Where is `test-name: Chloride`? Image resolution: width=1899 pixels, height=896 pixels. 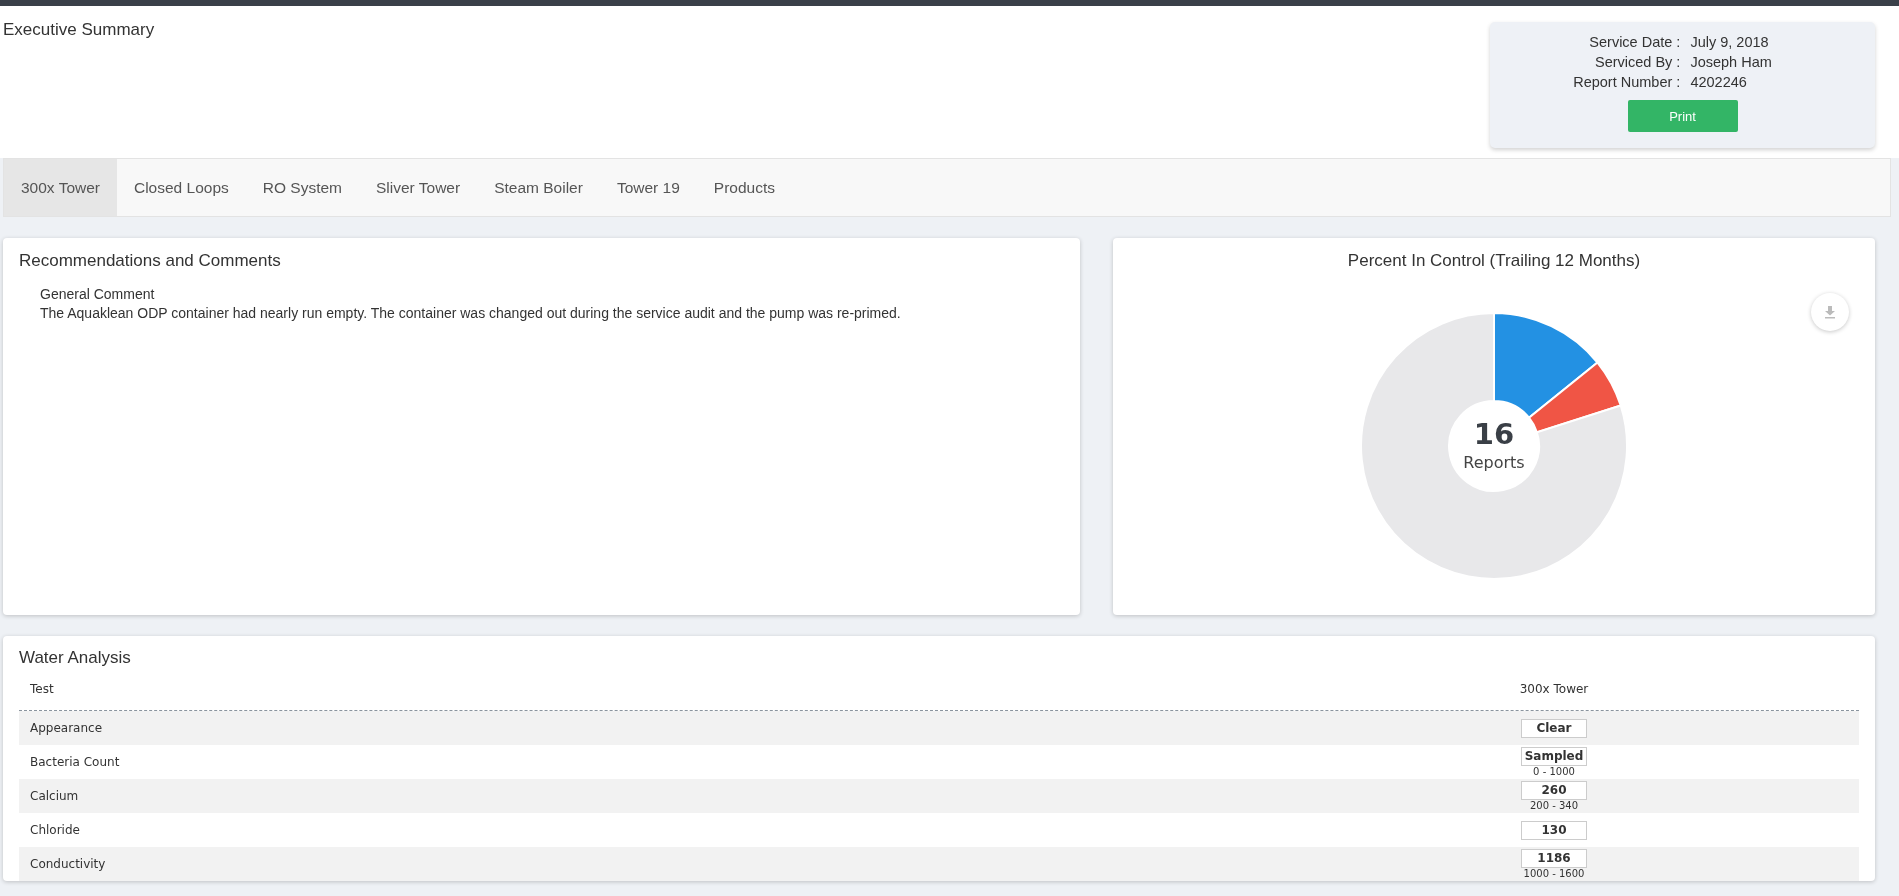
test-name: Chloride is located at coordinates (55, 830).